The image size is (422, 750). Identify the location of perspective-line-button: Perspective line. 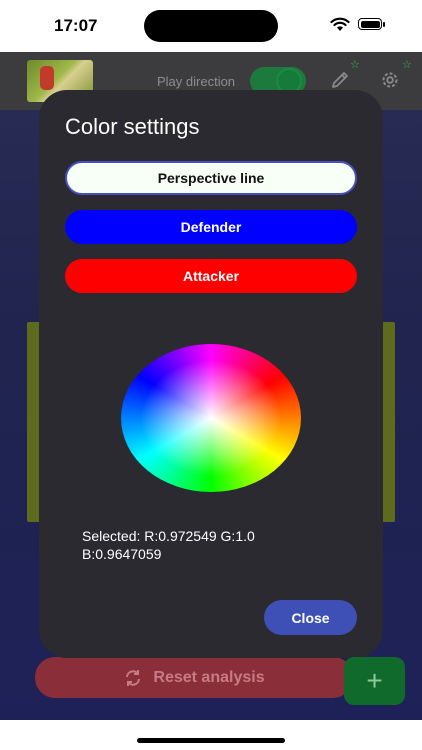
(211, 178).